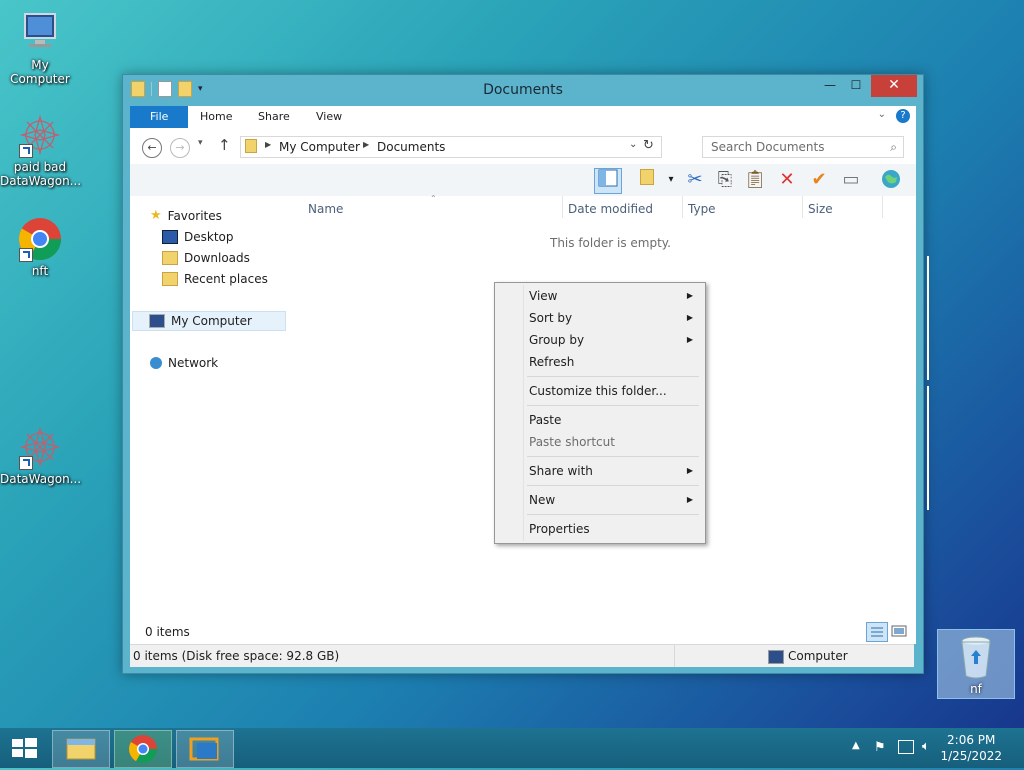 This screenshot has width=1024, height=770. I want to click on preview-pane-button, so click(608, 181).